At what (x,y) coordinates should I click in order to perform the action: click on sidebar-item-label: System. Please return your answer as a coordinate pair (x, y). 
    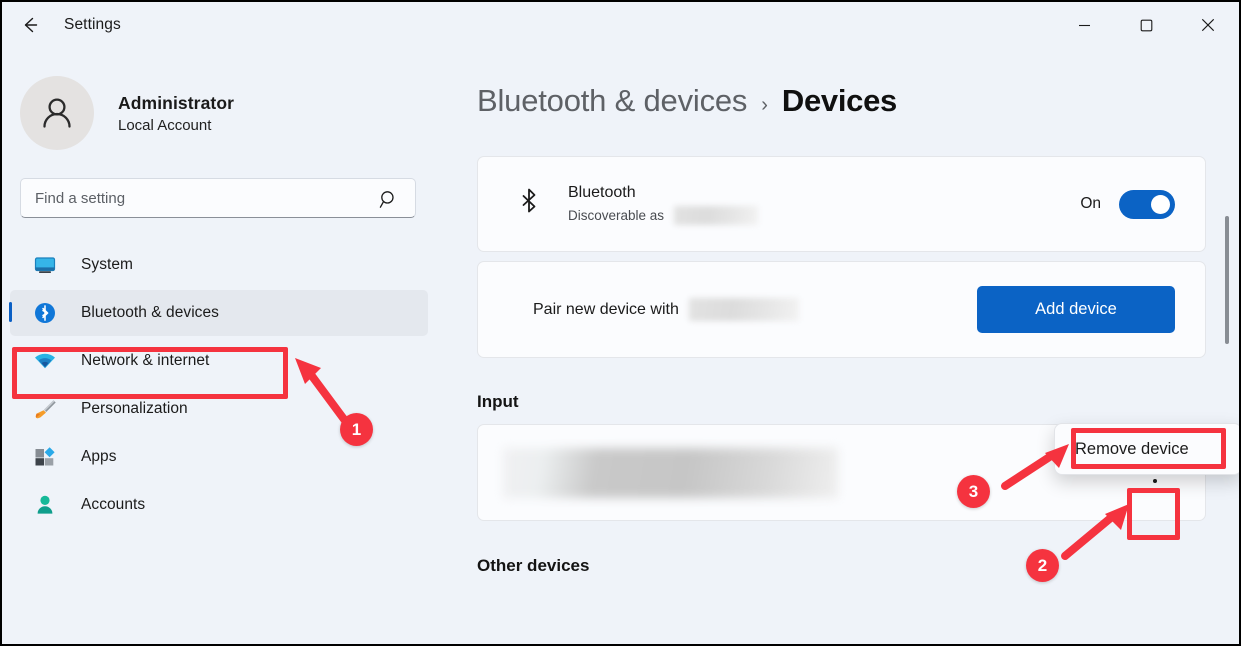
    Looking at the image, I should click on (107, 264).